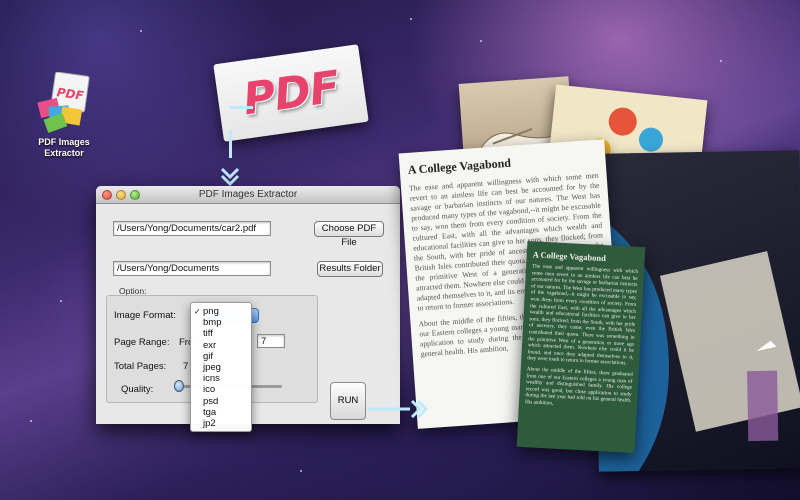 The image size is (800, 500). Describe the element at coordinates (64, 102) in the screenshot. I see `pdf-images-extractor-icon: PDF` at that location.